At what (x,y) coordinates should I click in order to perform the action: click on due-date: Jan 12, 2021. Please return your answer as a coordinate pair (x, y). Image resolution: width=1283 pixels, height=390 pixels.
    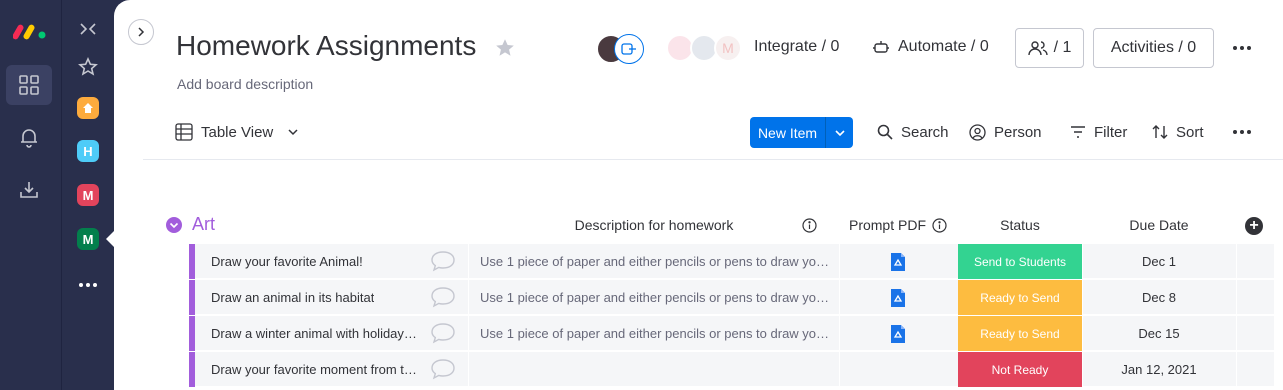
    Looking at the image, I should click on (1159, 369).